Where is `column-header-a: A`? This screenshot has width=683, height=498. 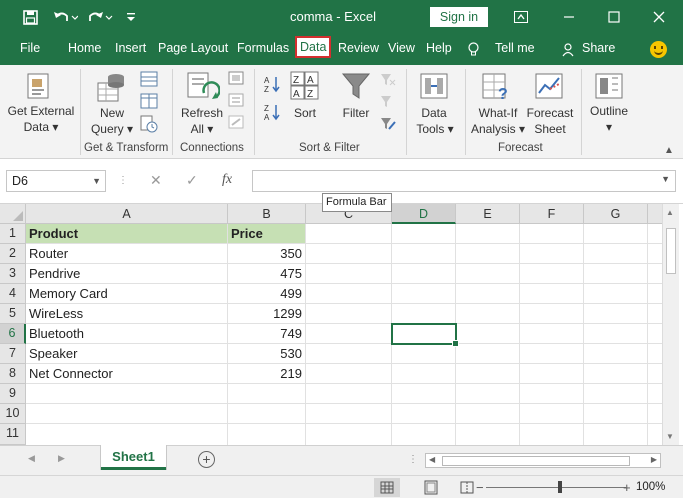 column-header-a: A is located at coordinates (127, 214).